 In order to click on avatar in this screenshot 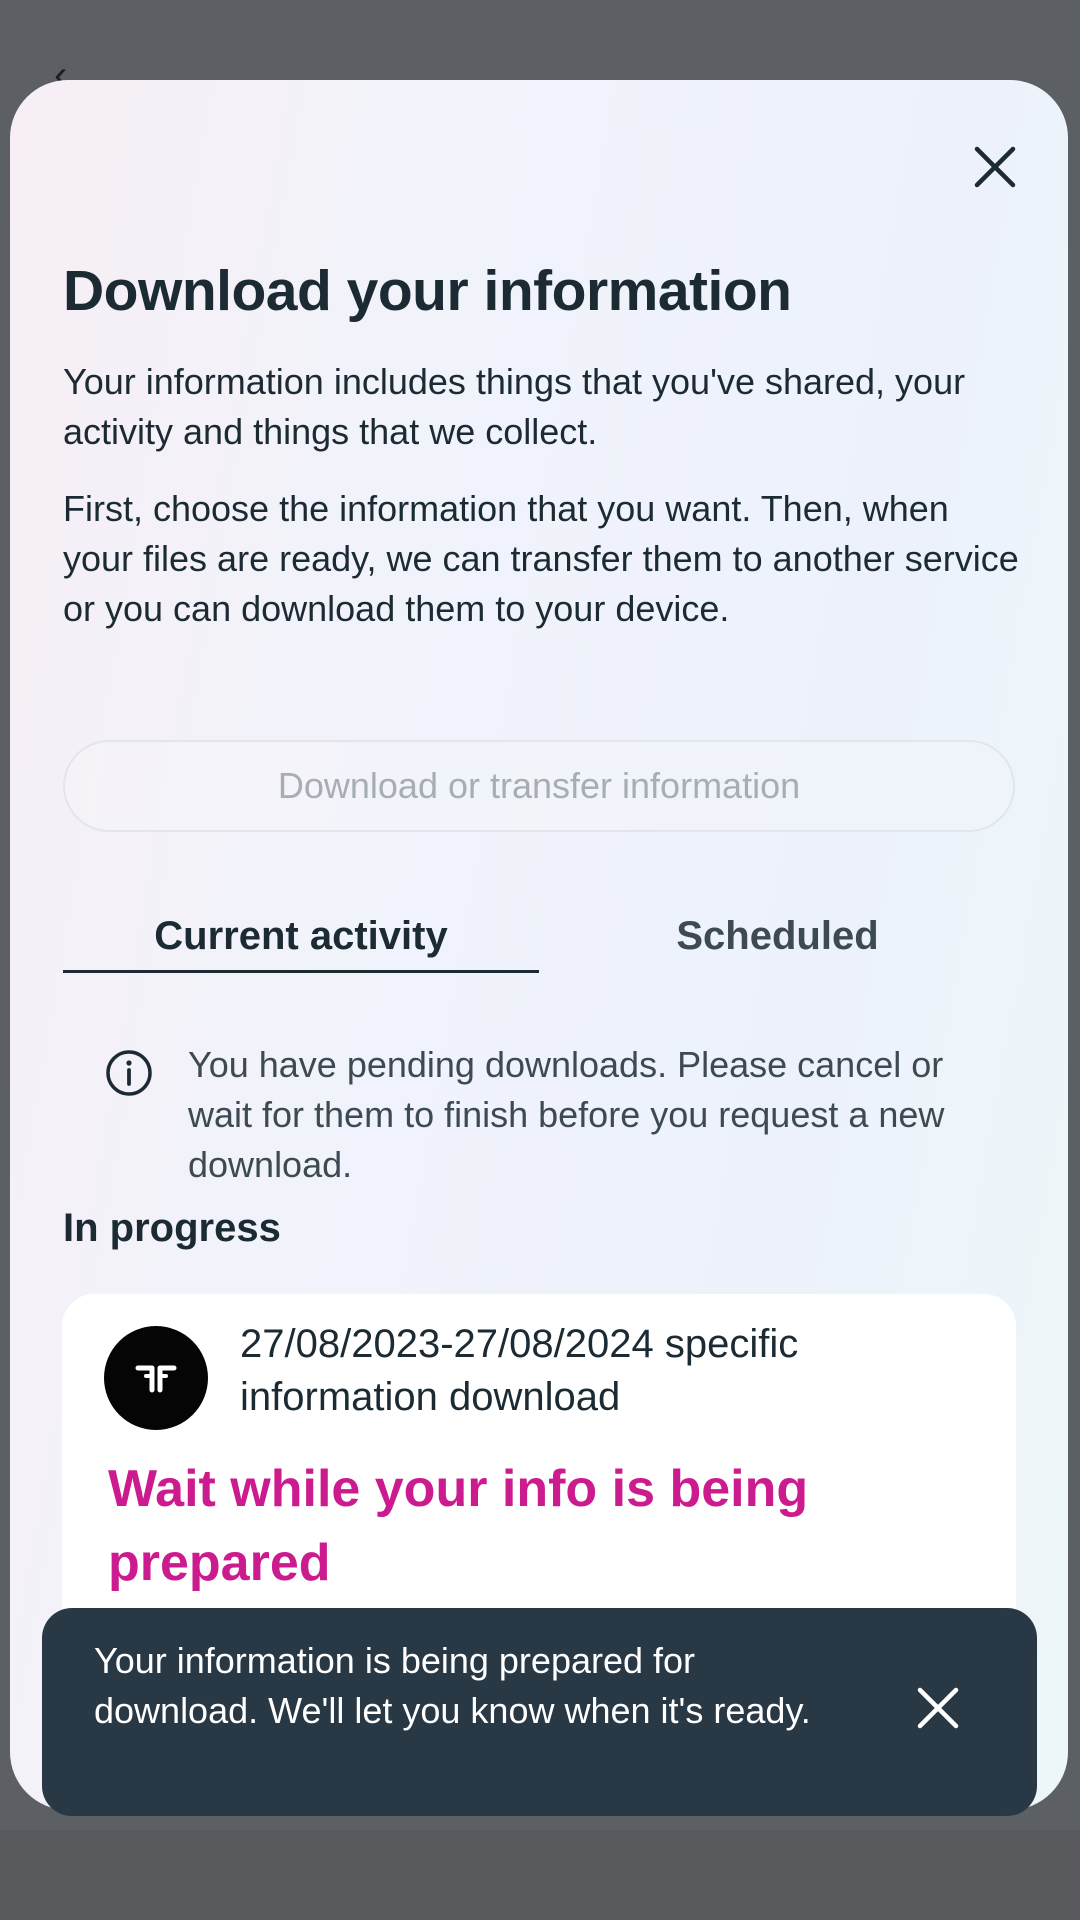, I will do `click(156, 1378)`.